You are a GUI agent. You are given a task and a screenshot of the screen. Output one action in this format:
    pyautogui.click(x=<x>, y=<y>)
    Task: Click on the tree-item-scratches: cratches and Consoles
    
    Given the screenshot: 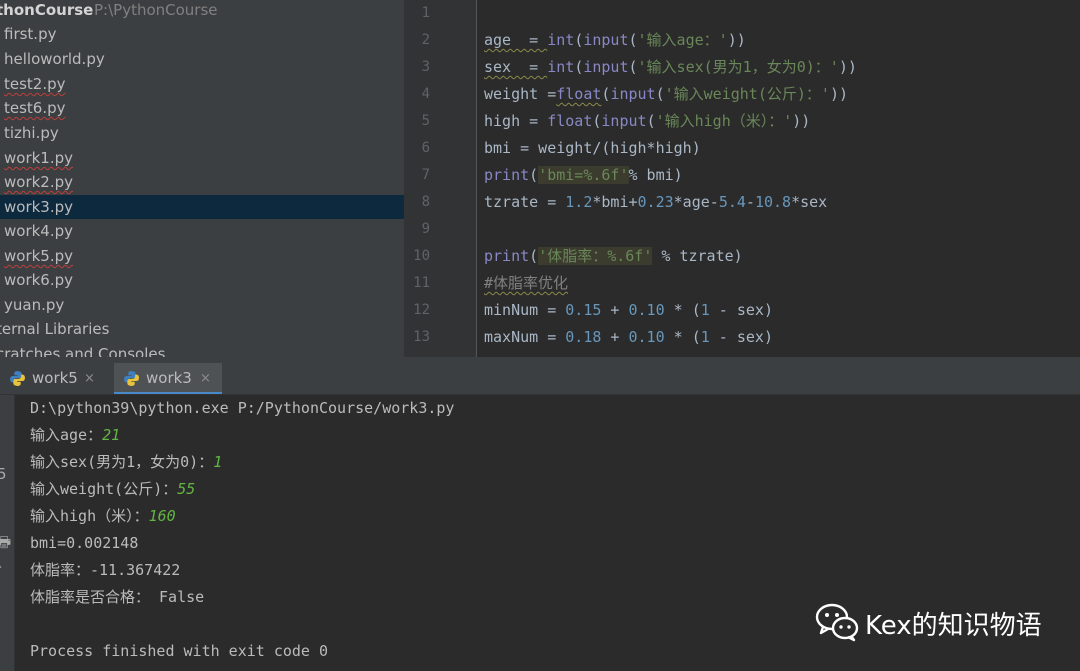 What is the action you would take?
    pyautogui.click(x=202, y=349)
    